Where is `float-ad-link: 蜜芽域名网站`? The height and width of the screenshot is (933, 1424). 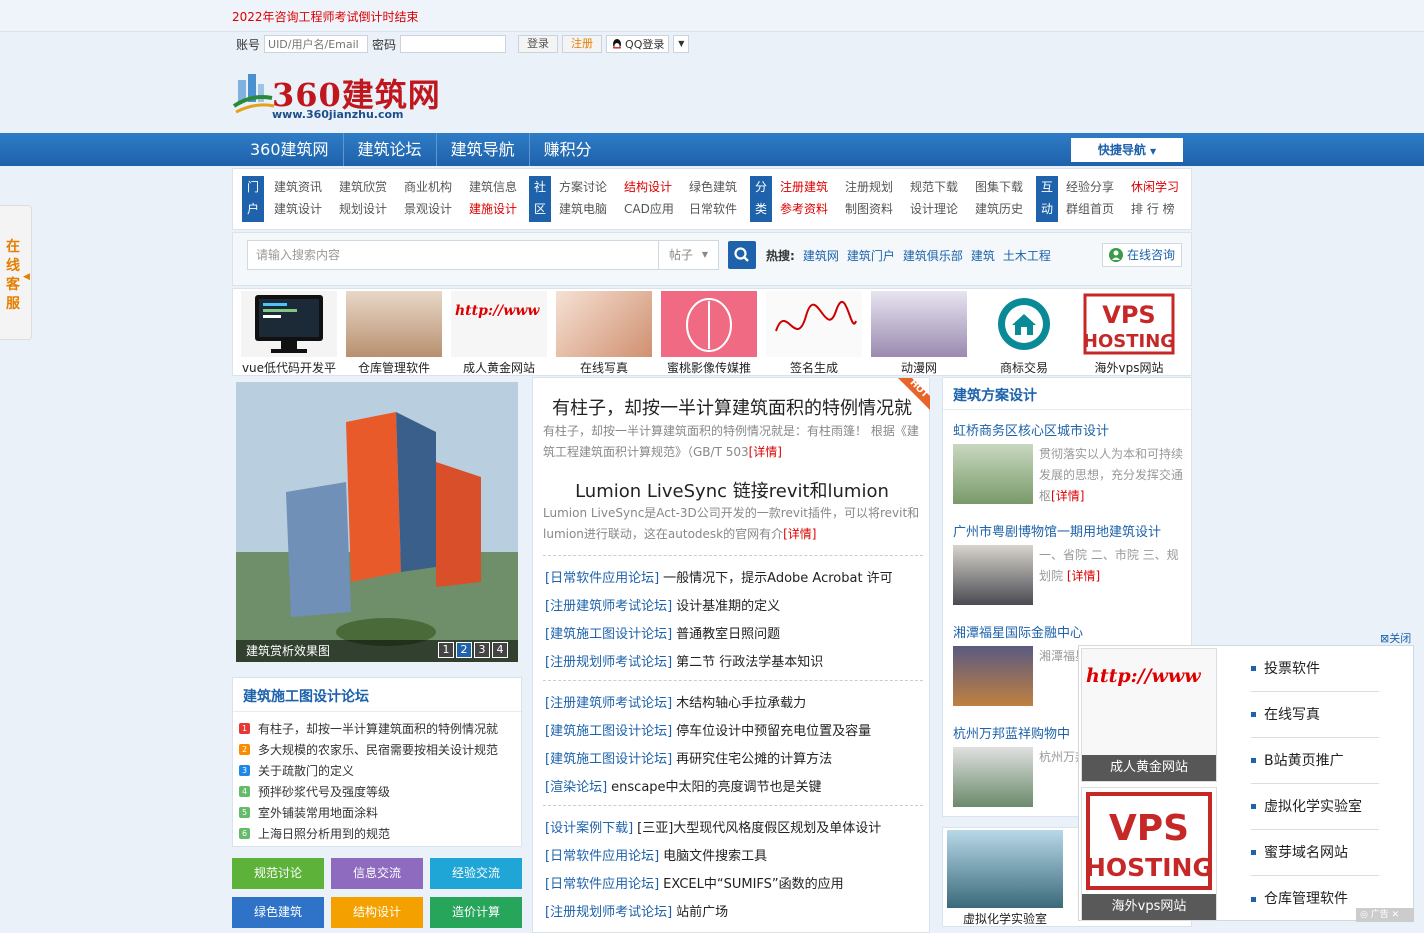
float-ad-link: 蜜芽域名网站 is located at coordinates (1315, 853).